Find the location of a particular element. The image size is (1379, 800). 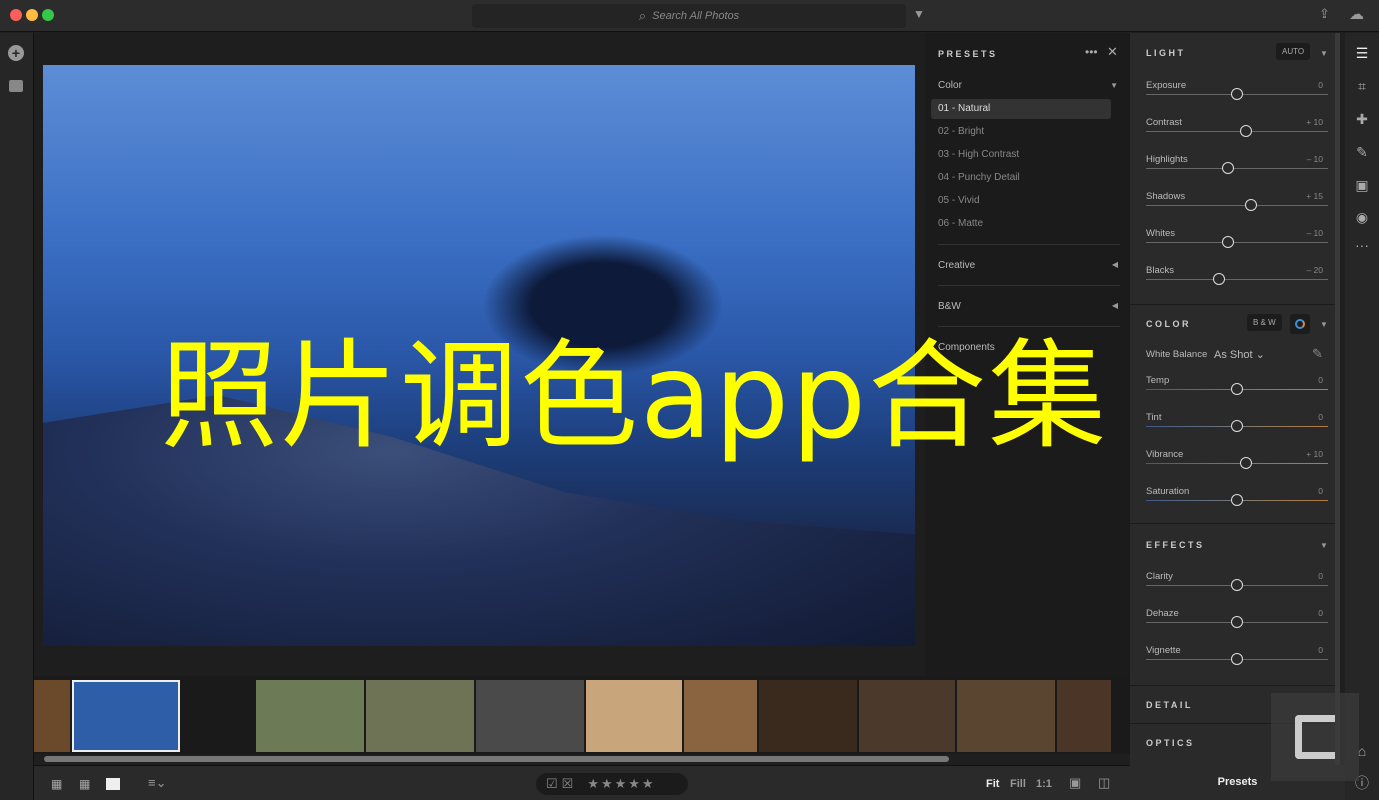

pick-flag-icon: ☑ is located at coordinates (552, 784).